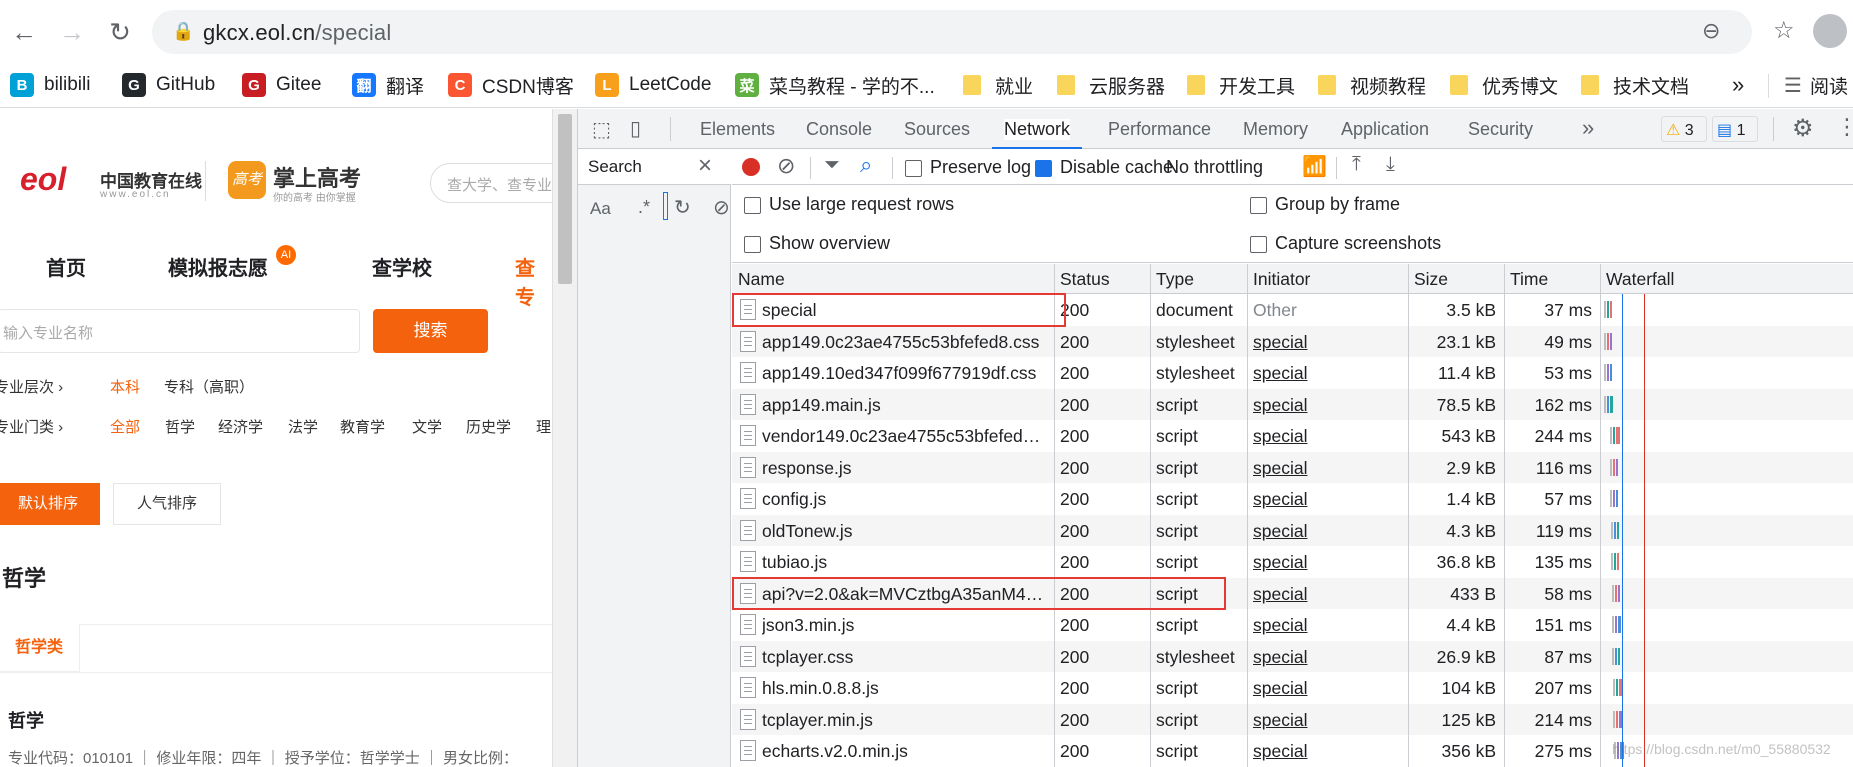 This screenshot has width=1853, height=767. I want to click on reload-icon: ↻, so click(120, 32).